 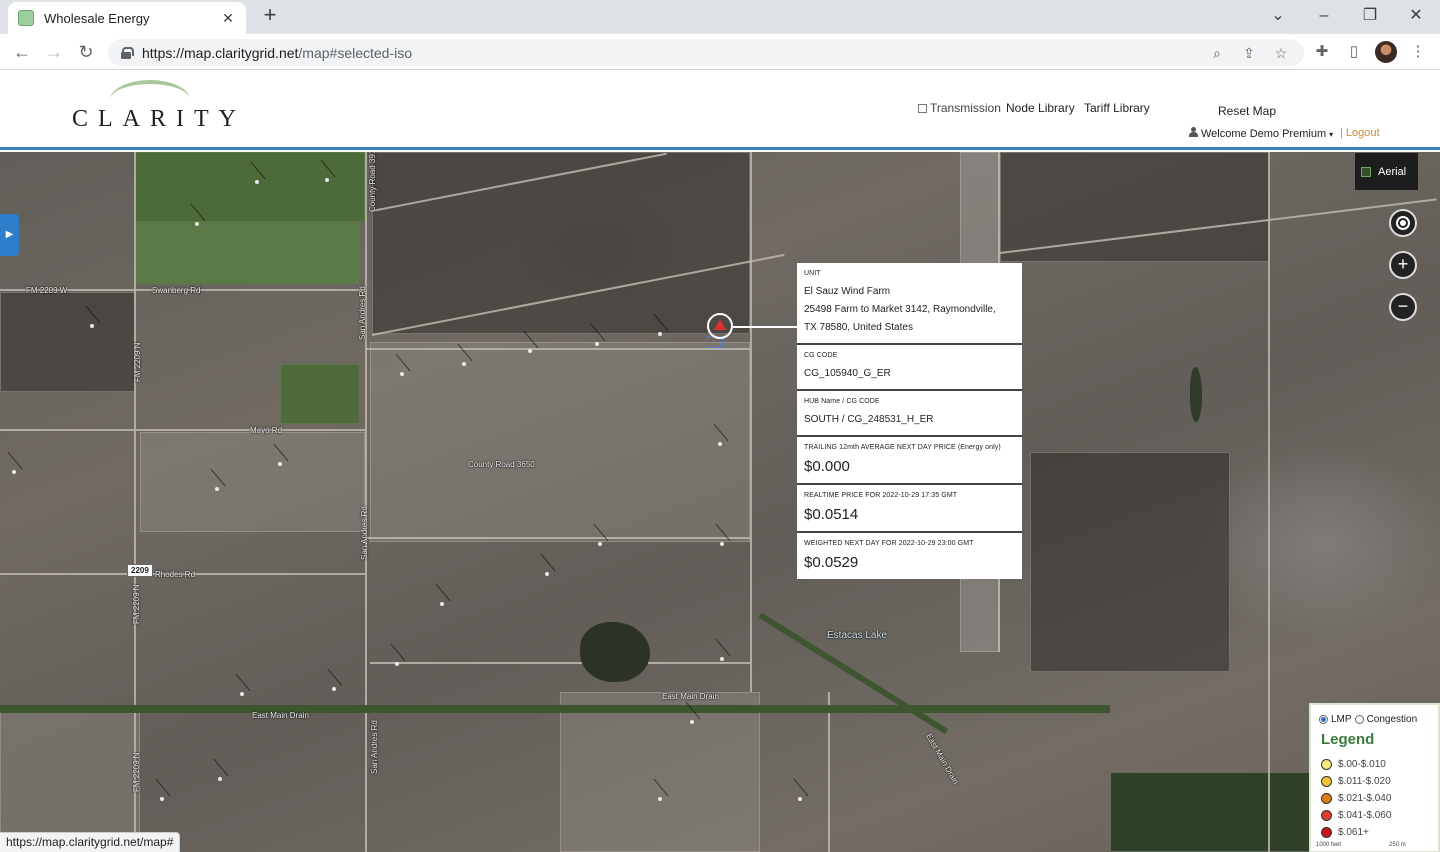 What do you see at coordinates (965, 108) in the screenshot?
I see `transmission-label: Transmission` at bounding box center [965, 108].